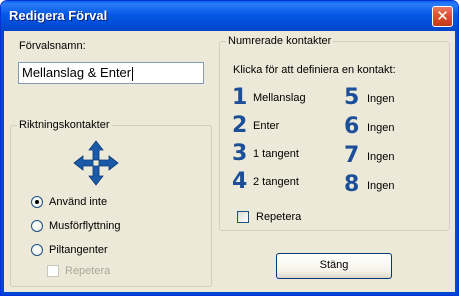 The width and height of the screenshot is (459, 296). What do you see at coordinates (351, 127) in the screenshot?
I see `contact-number-6: 6` at bounding box center [351, 127].